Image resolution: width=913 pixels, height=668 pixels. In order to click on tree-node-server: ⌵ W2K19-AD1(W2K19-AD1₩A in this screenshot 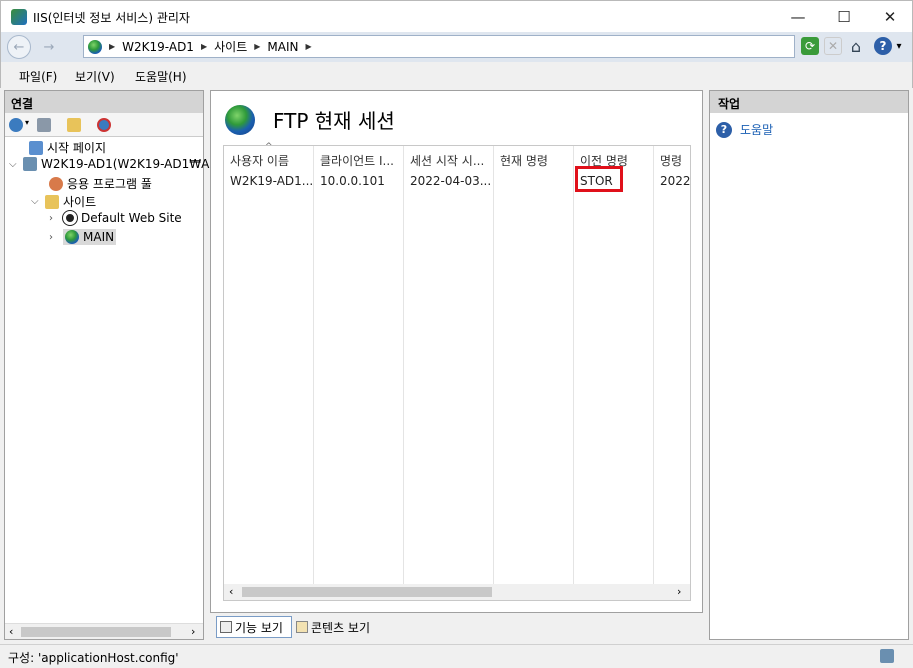, I will do `click(109, 164)`.